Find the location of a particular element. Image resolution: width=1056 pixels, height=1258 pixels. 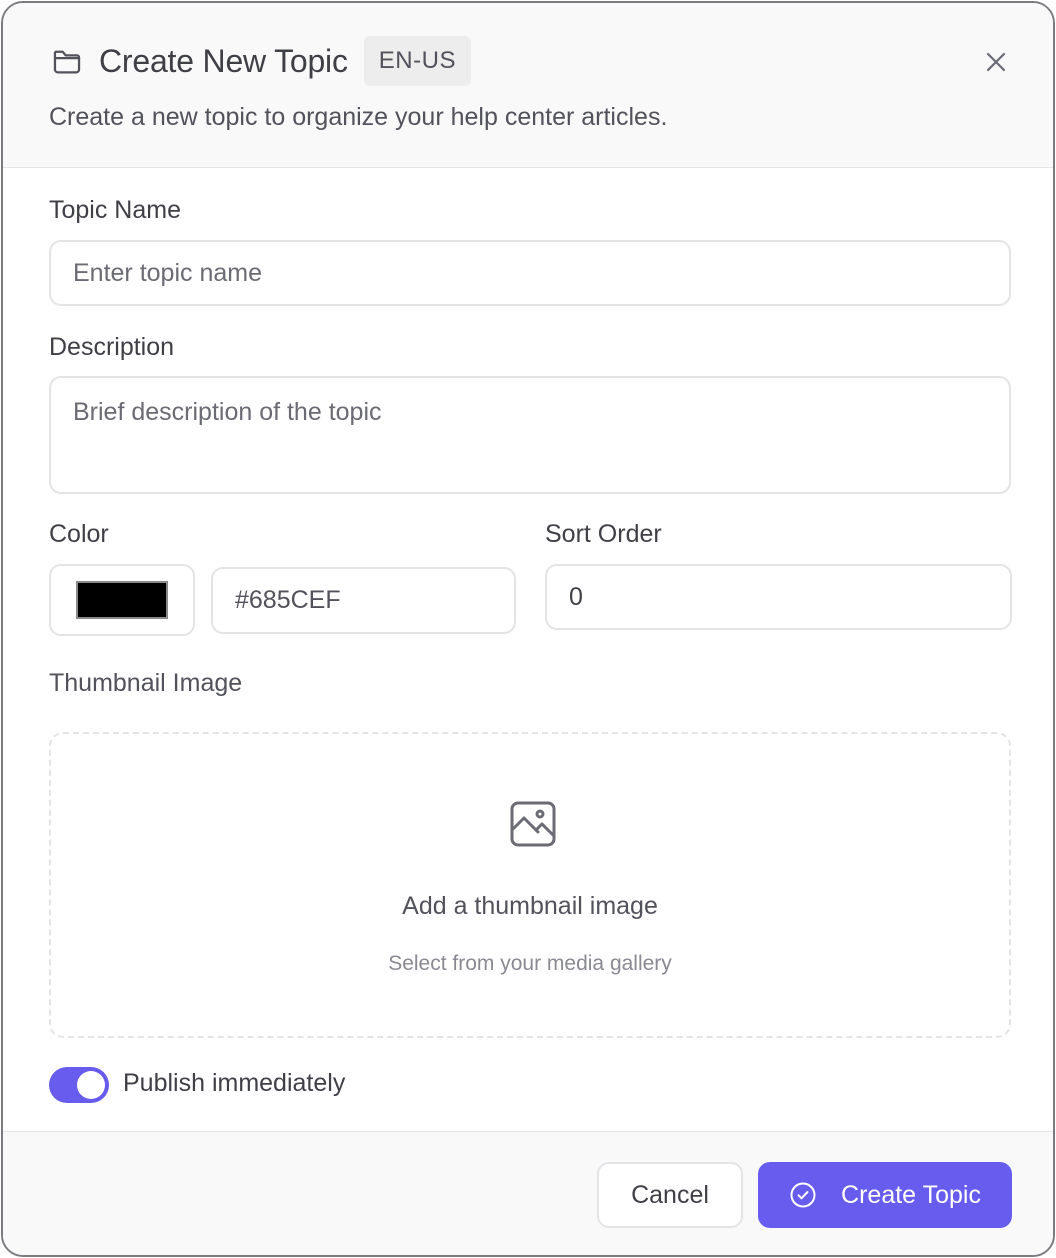

sort-order-label: Sort Order is located at coordinates (603, 534).